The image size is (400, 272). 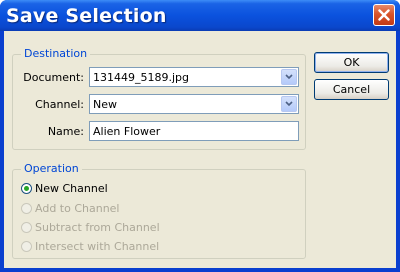 What do you see at coordinates (97, 227) in the screenshot?
I see `radio-label: Subtract from Channel` at bounding box center [97, 227].